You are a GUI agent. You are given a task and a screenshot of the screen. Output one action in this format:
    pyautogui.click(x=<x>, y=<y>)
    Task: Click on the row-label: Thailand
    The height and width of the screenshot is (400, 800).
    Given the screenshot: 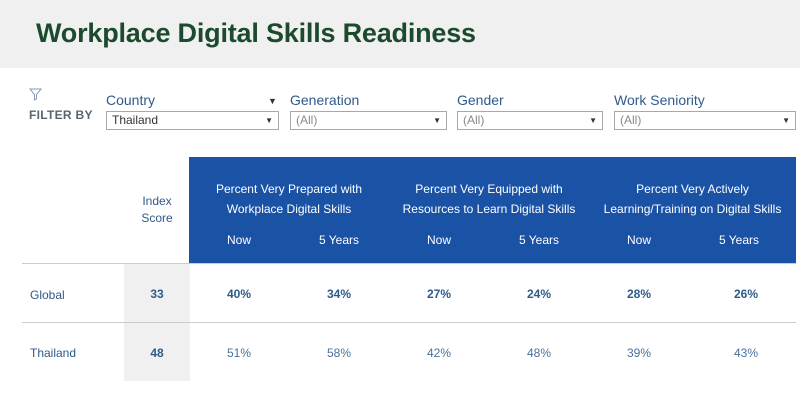 What is the action you would take?
    pyautogui.click(x=53, y=353)
    